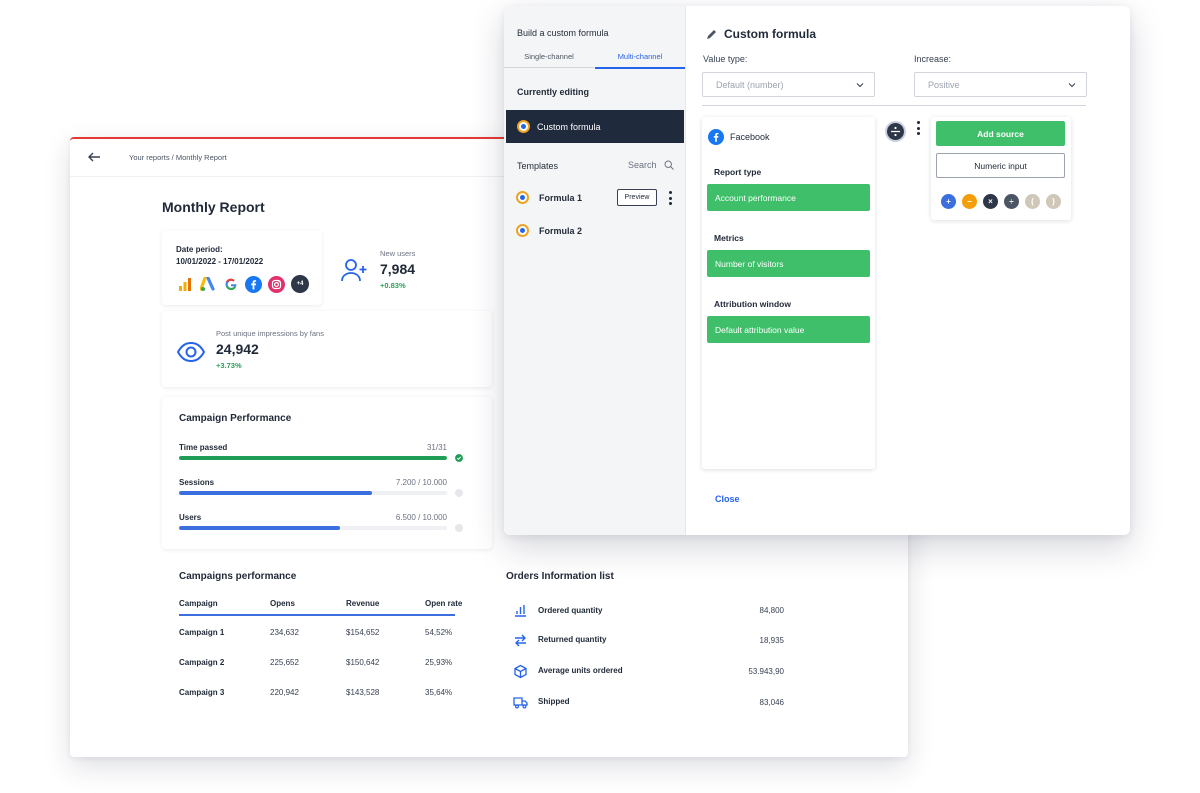  Describe the element at coordinates (198, 603) in the screenshot. I see `column-header-campaign: Campaign` at that location.